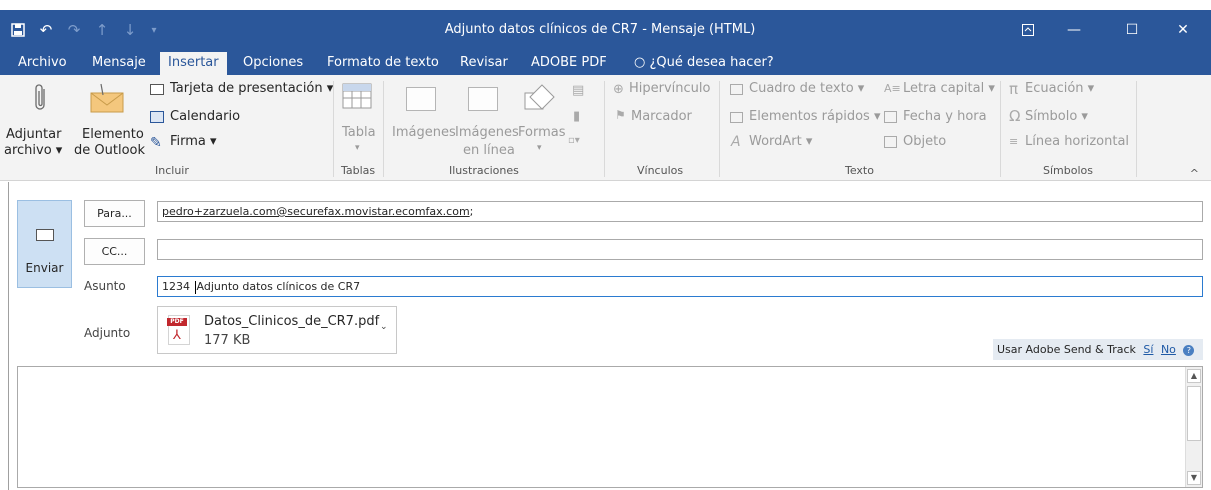 This screenshot has width=1211, height=490. What do you see at coordinates (292, 321) in the screenshot?
I see `attachment-name: Datos_Clinicos_de_CR7.pdf` at bounding box center [292, 321].